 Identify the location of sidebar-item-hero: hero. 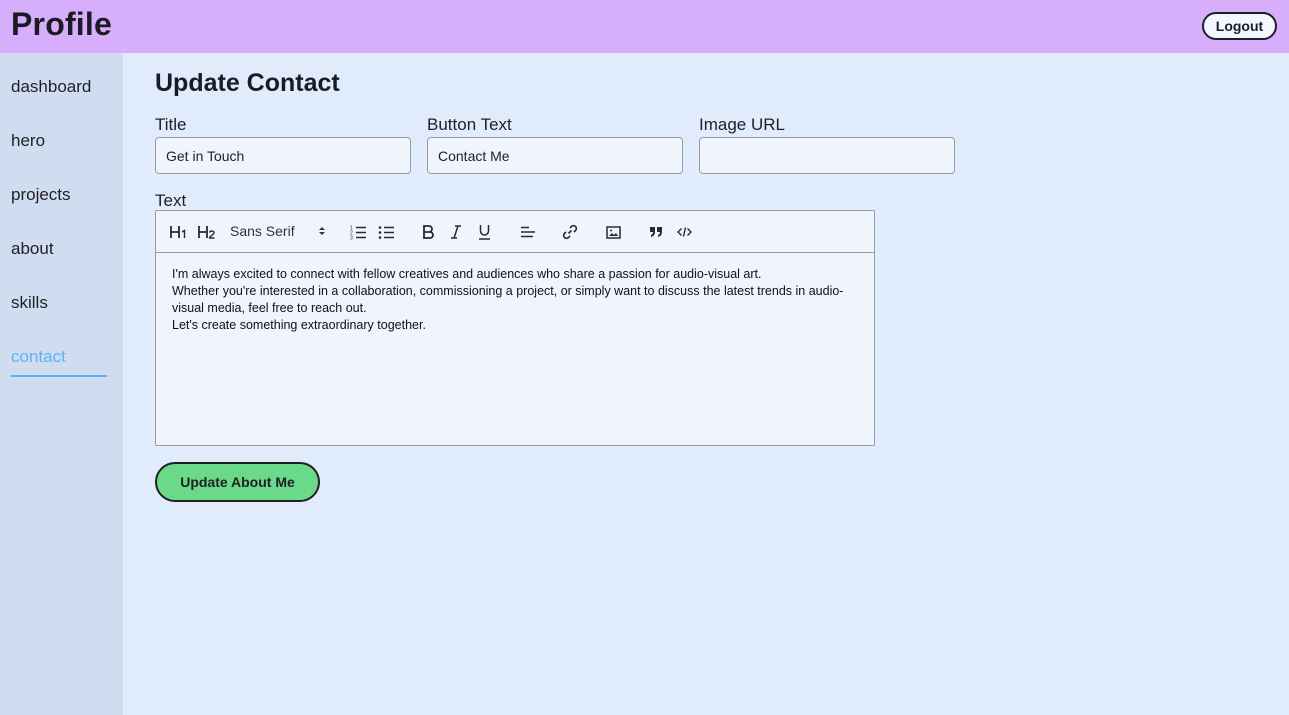
(59, 141).